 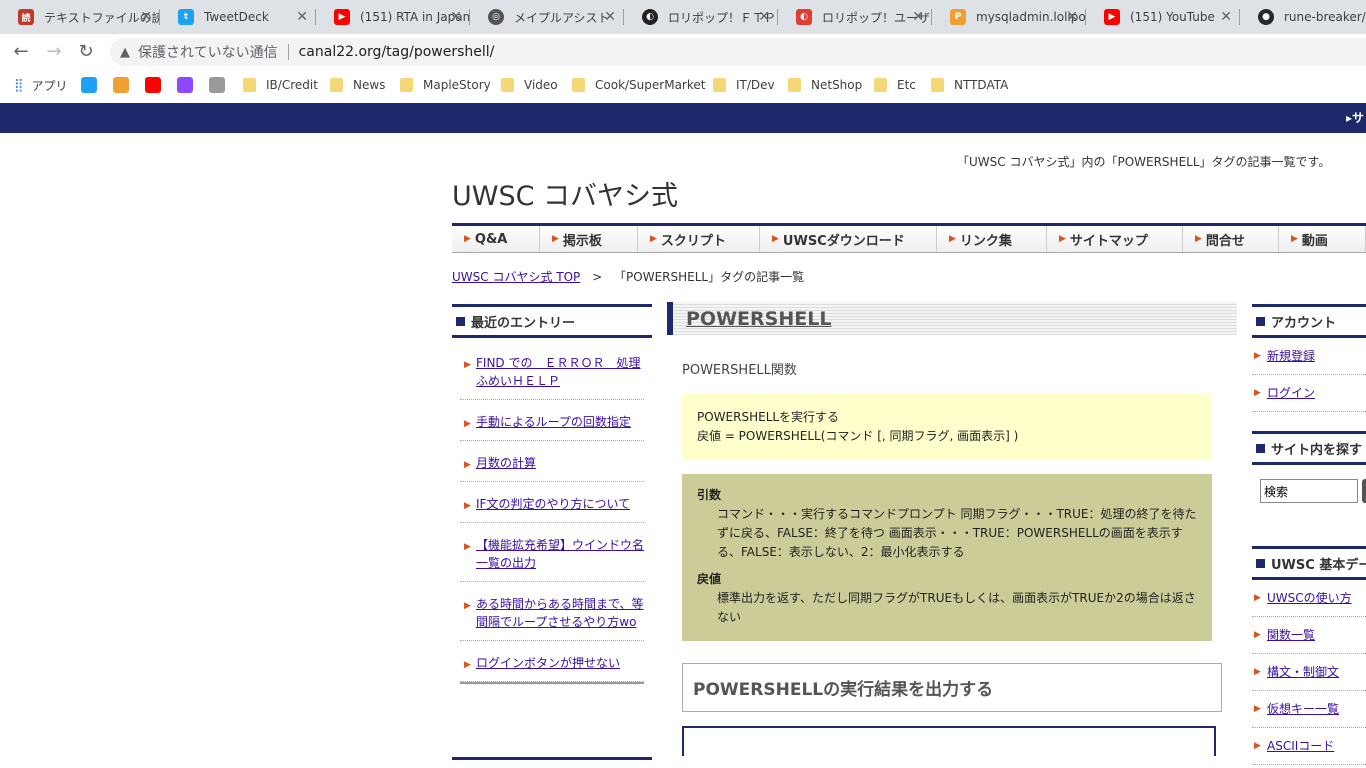 I want to click on basics-link: 関数一覧, so click(x=1291, y=635).